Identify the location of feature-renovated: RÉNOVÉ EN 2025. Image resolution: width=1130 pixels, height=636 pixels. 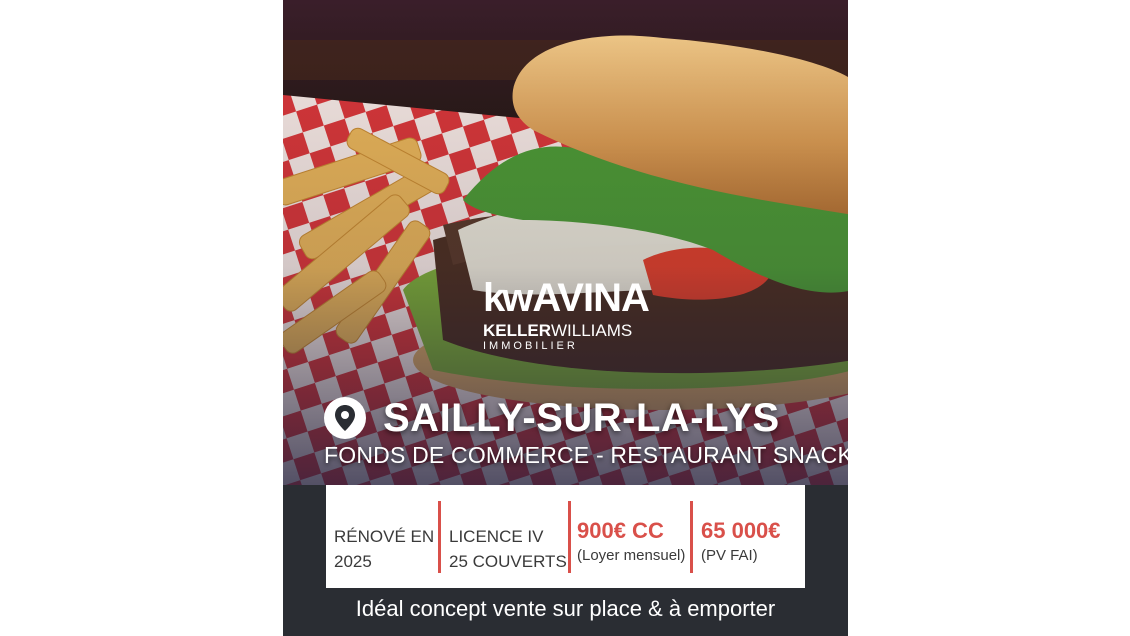
(384, 548).